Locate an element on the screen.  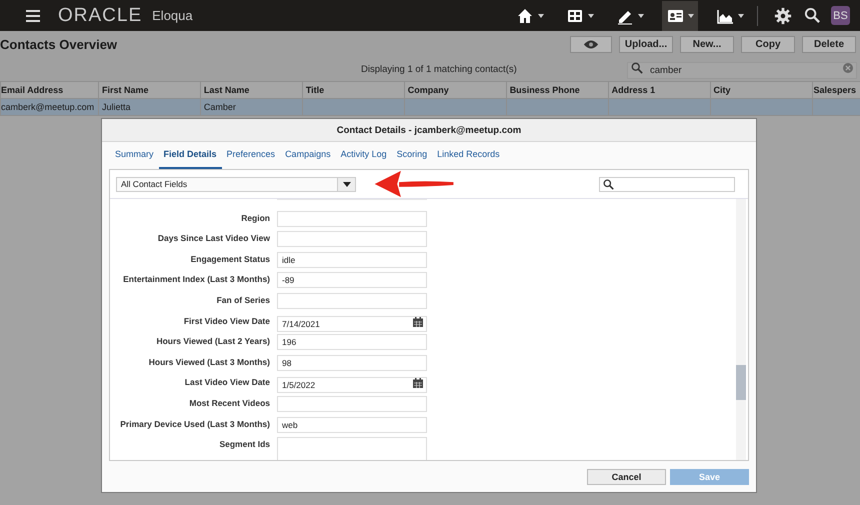
brand-logo: ORACLE is located at coordinates (100, 15).